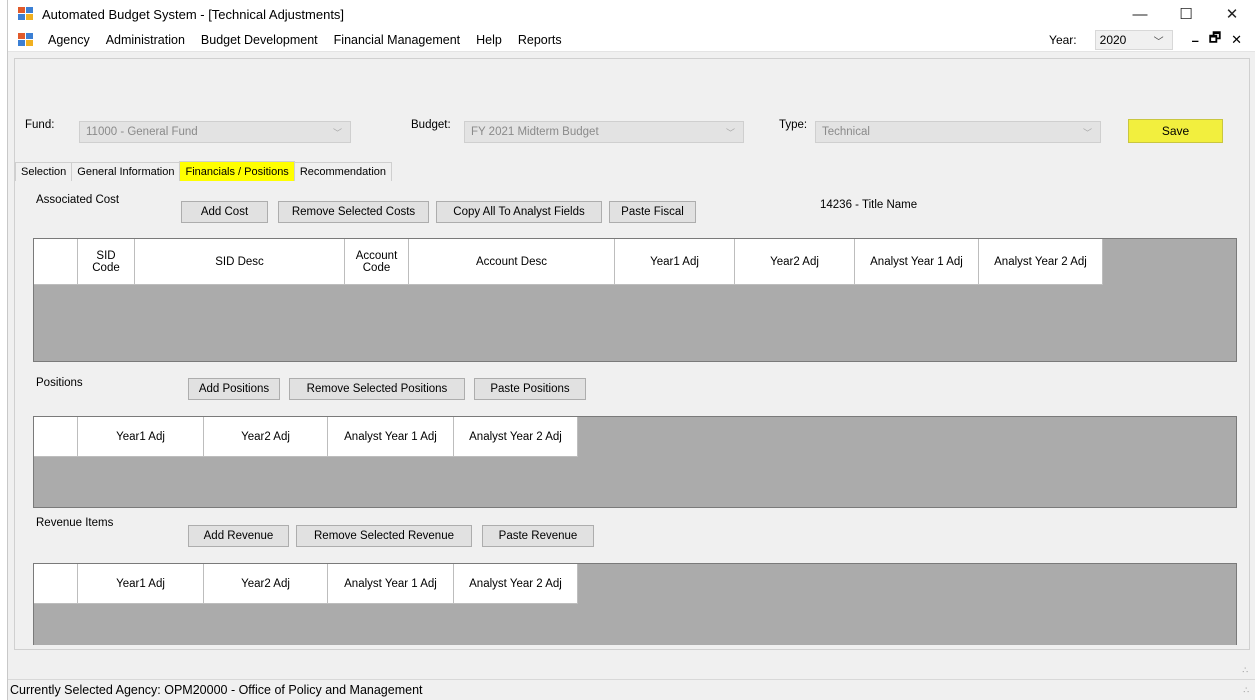 The width and height of the screenshot is (1255, 700). I want to click on mdi-app-icon, so click(26, 39).